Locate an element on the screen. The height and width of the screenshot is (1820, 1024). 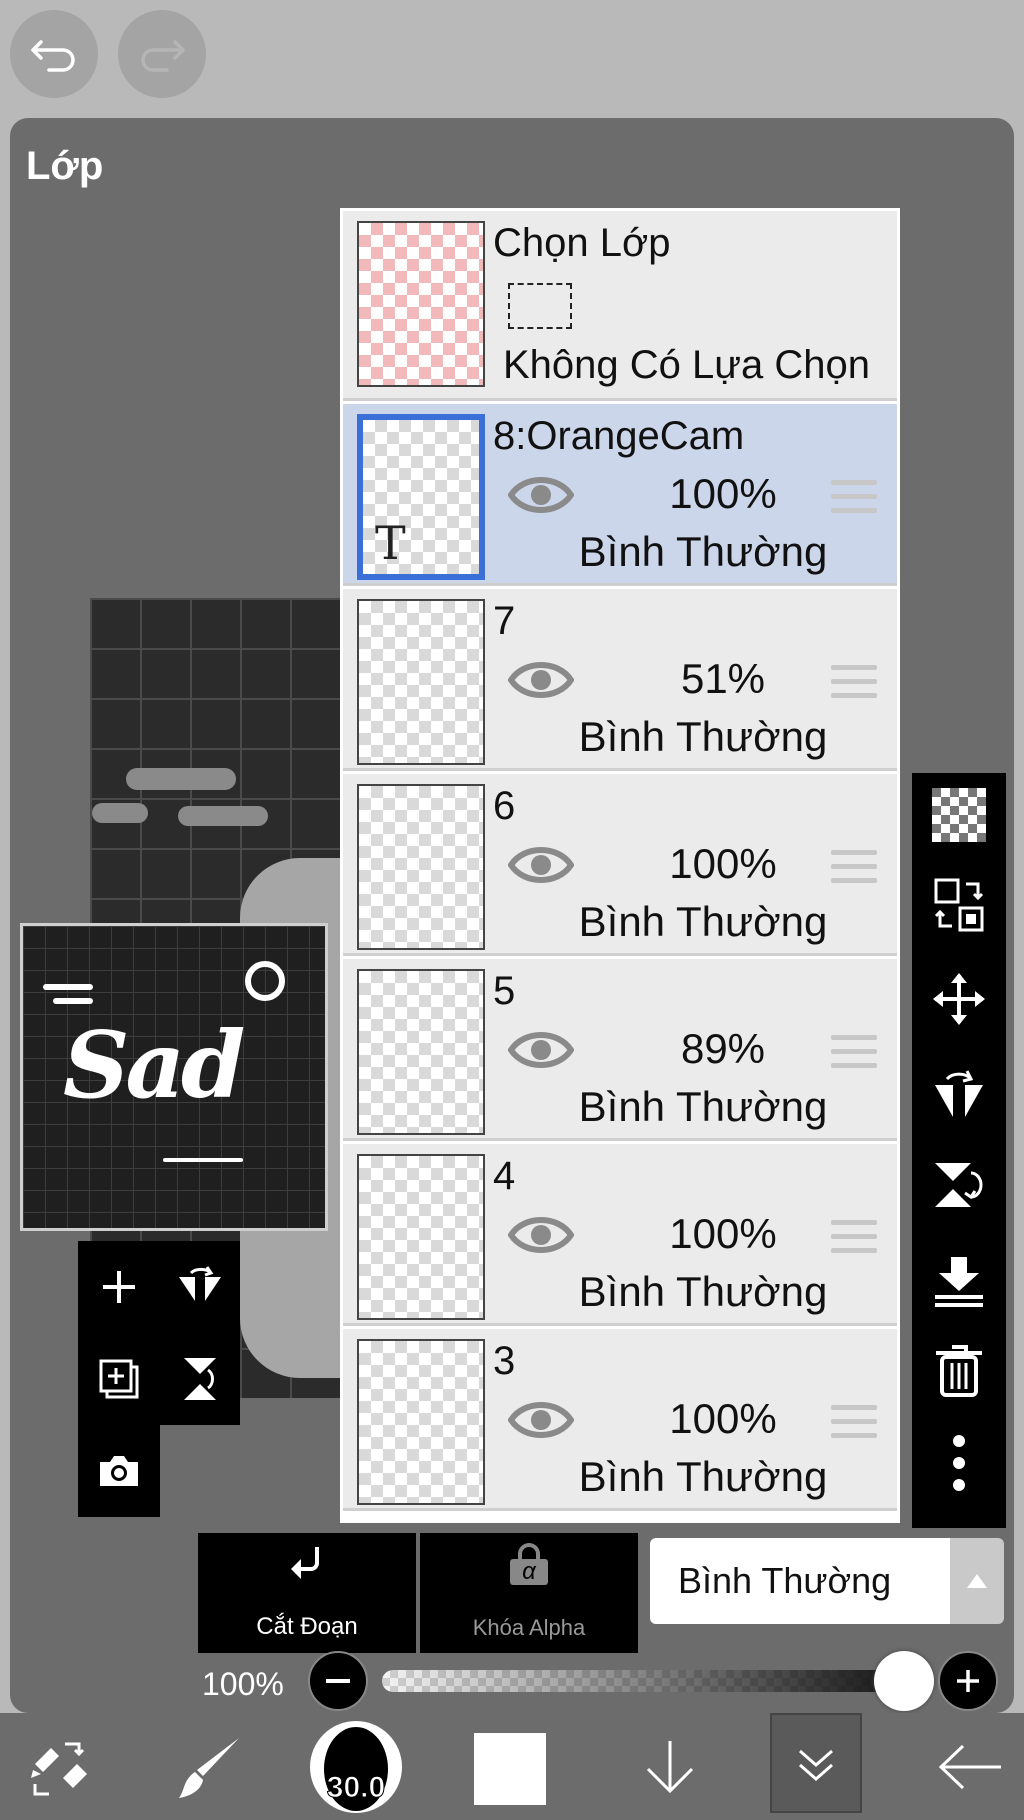
add-layer-button is located at coordinates (119, 1287).